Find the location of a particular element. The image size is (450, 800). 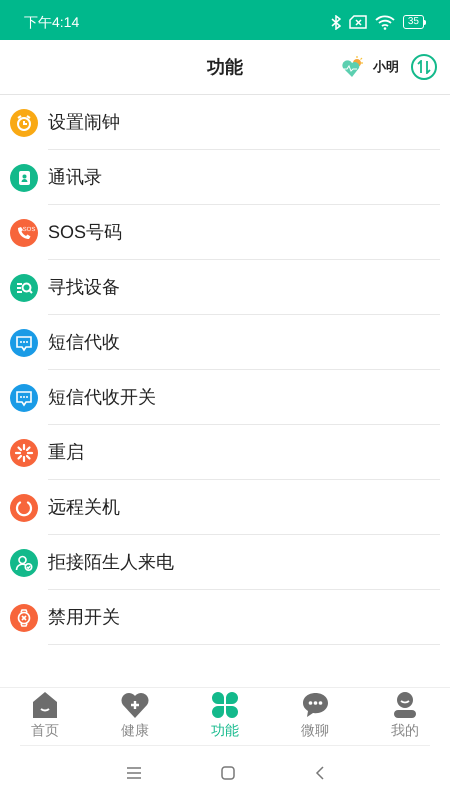

menu-item: 重启 is located at coordinates (225, 452).